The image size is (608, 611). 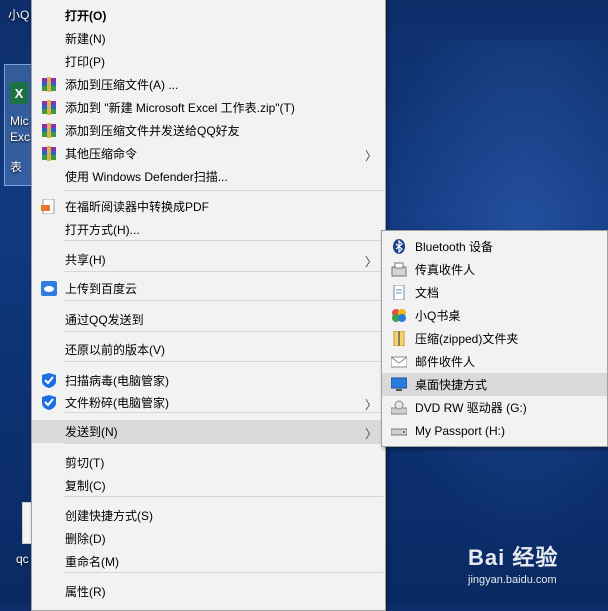 What do you see at coordinates (208, 349) in the screenshot?
I see `context-menu-item-13-v: 还原以前的版本(V)` at bounding box center [208, 349].